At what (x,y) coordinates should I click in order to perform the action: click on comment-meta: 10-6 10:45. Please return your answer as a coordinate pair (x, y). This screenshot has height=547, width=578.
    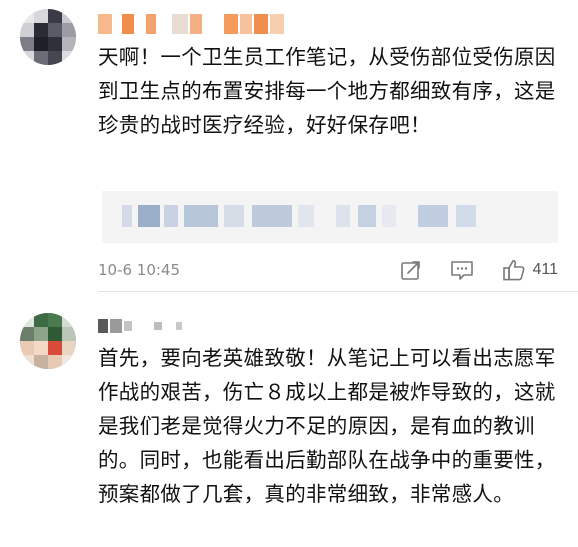
    Looking at the image, I should click on (139, 270).